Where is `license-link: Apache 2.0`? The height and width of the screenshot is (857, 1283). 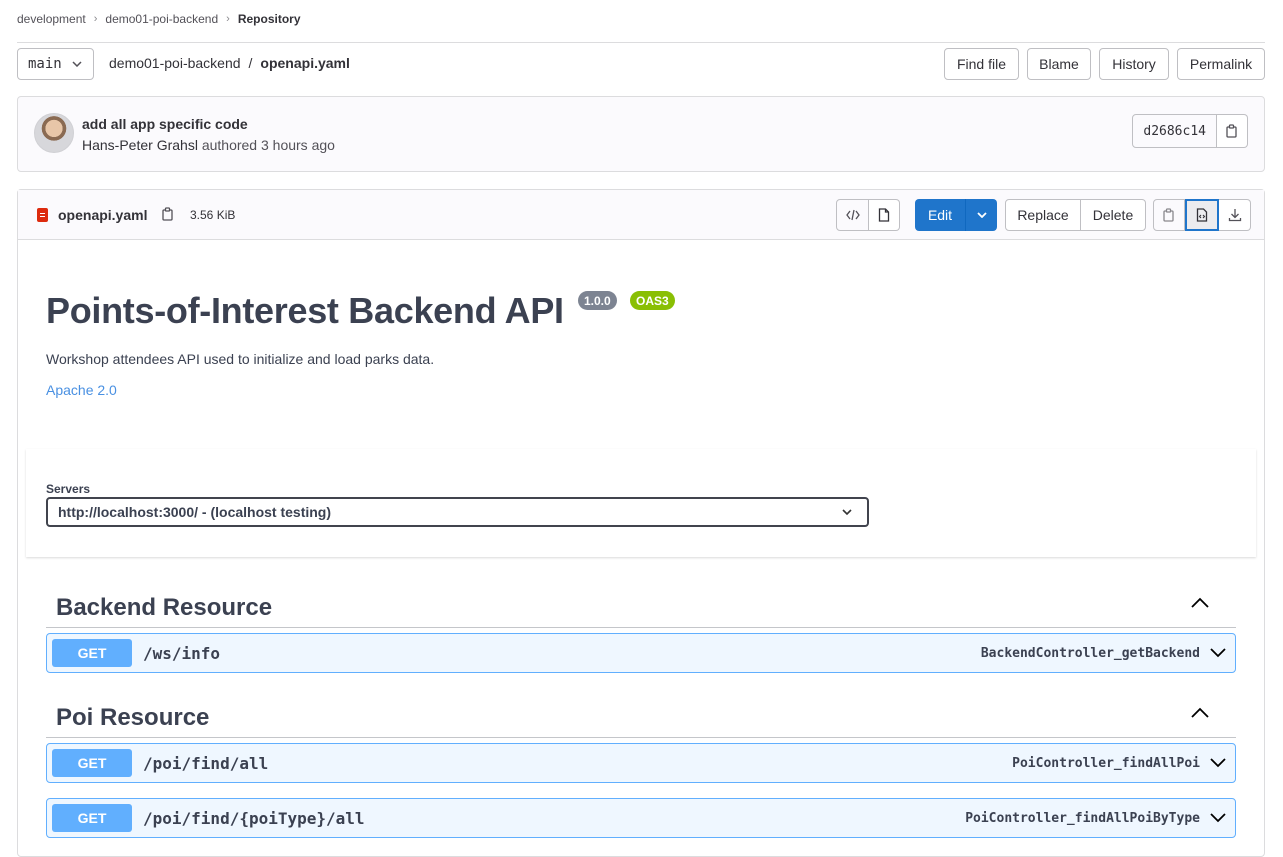 license-link: Apache 2.0 is located at coordinates (81, 390).